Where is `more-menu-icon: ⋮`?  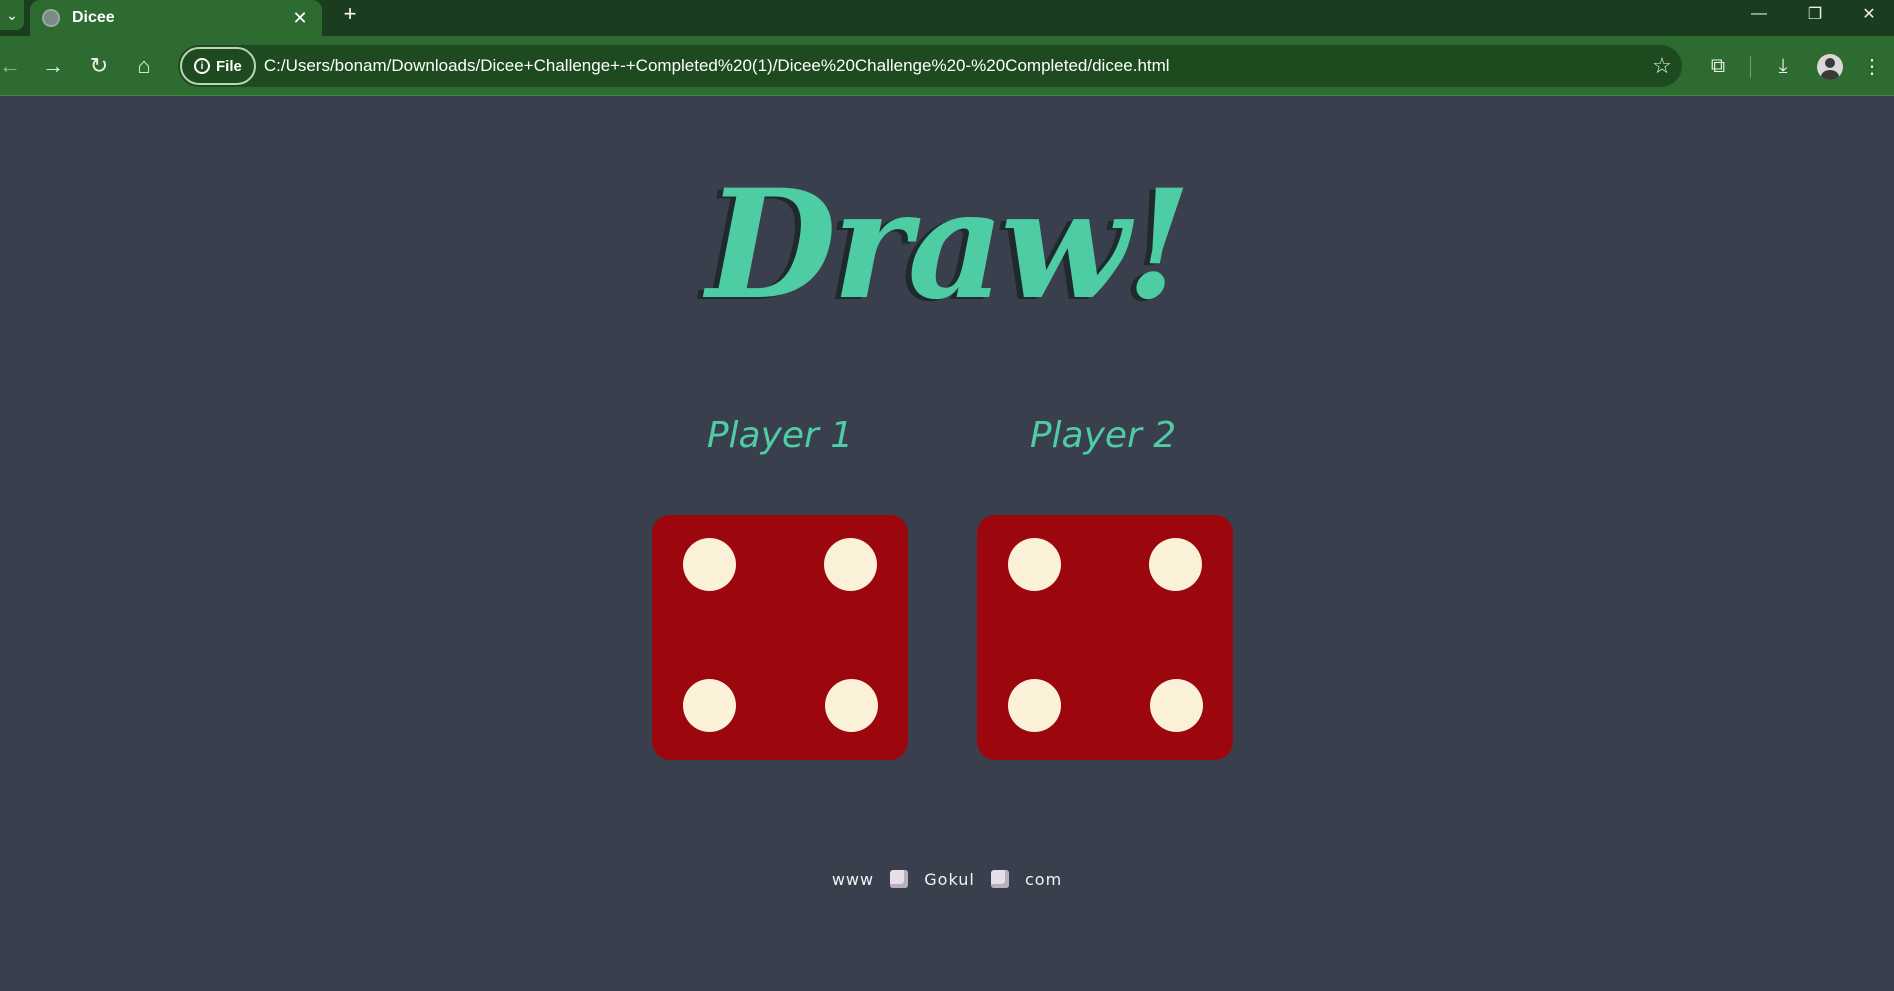 more-menu-icon: ⋮ is located at coordinates (1872, 66).